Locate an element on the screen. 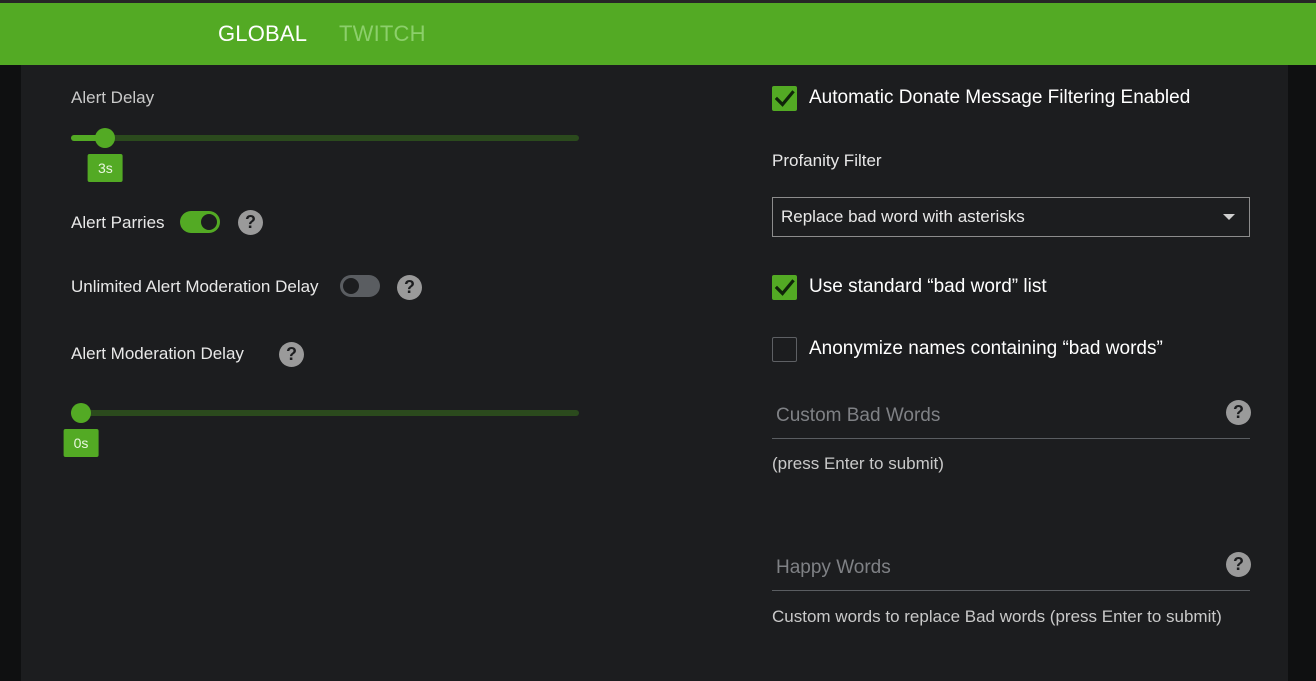  happy-words-field: ? is located at coordinates (1011, 568).